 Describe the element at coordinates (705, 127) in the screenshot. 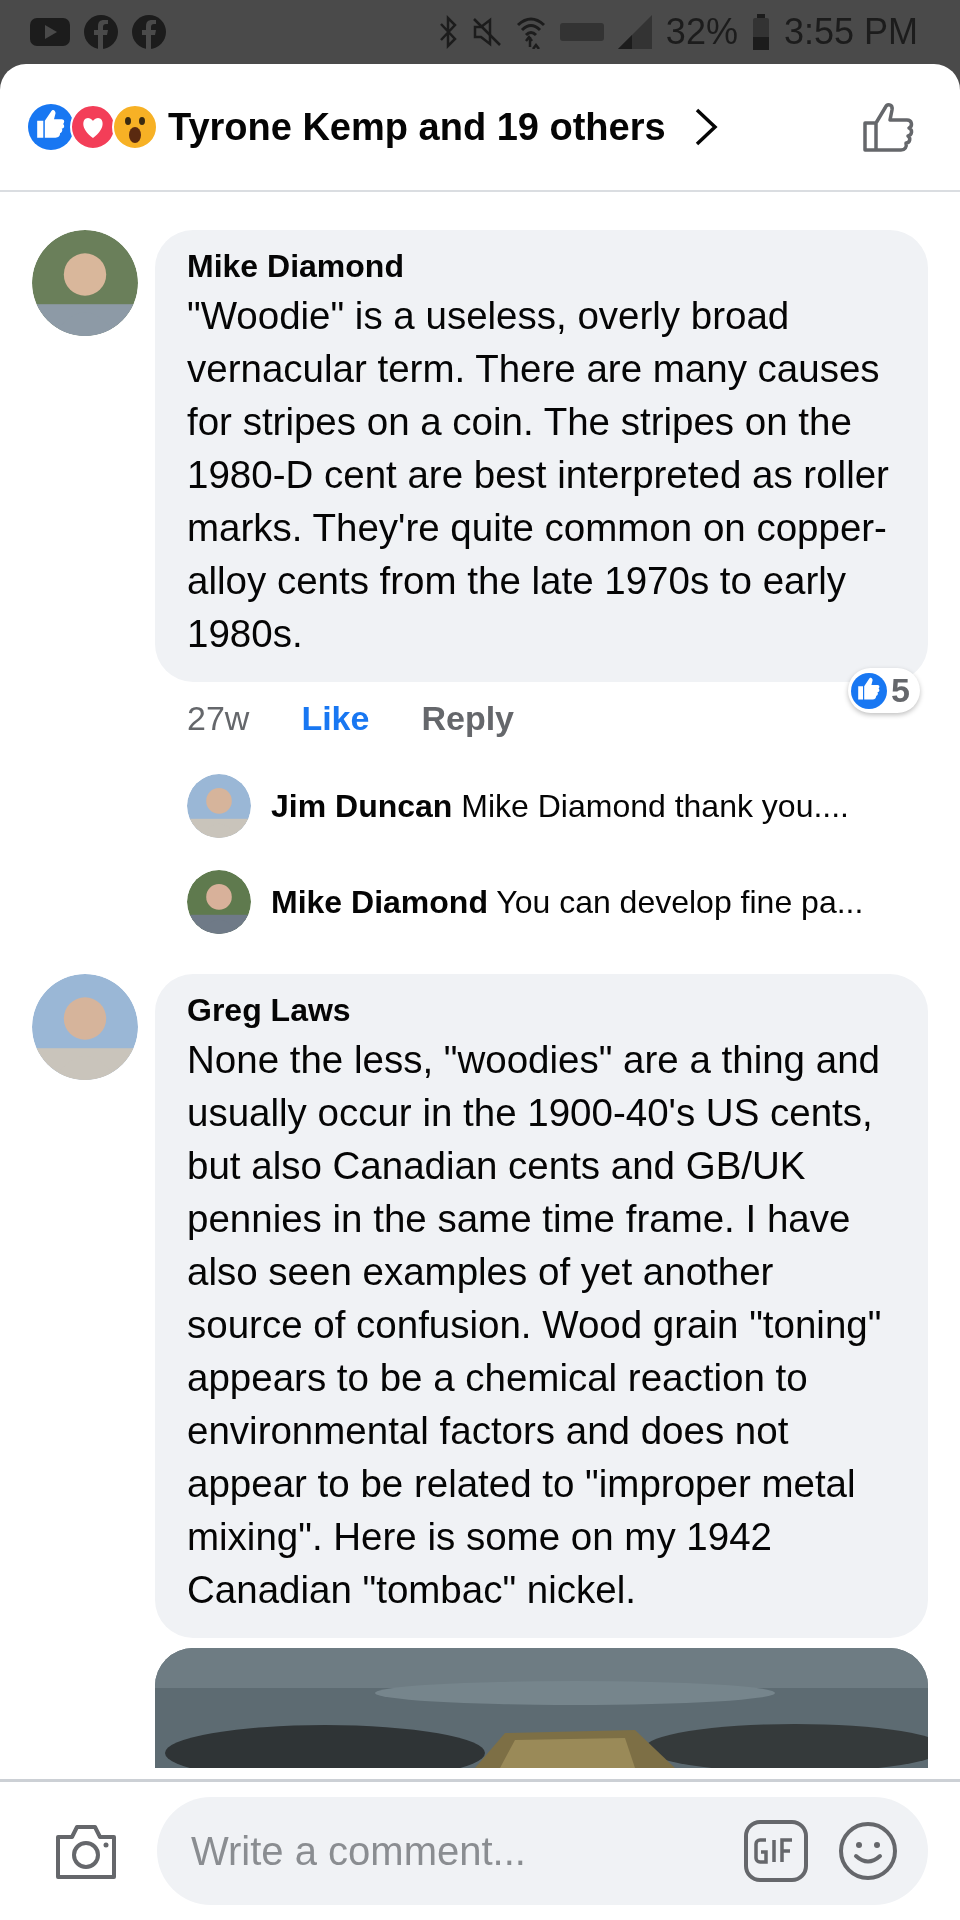

I see `chevron-right-icon` at that location.